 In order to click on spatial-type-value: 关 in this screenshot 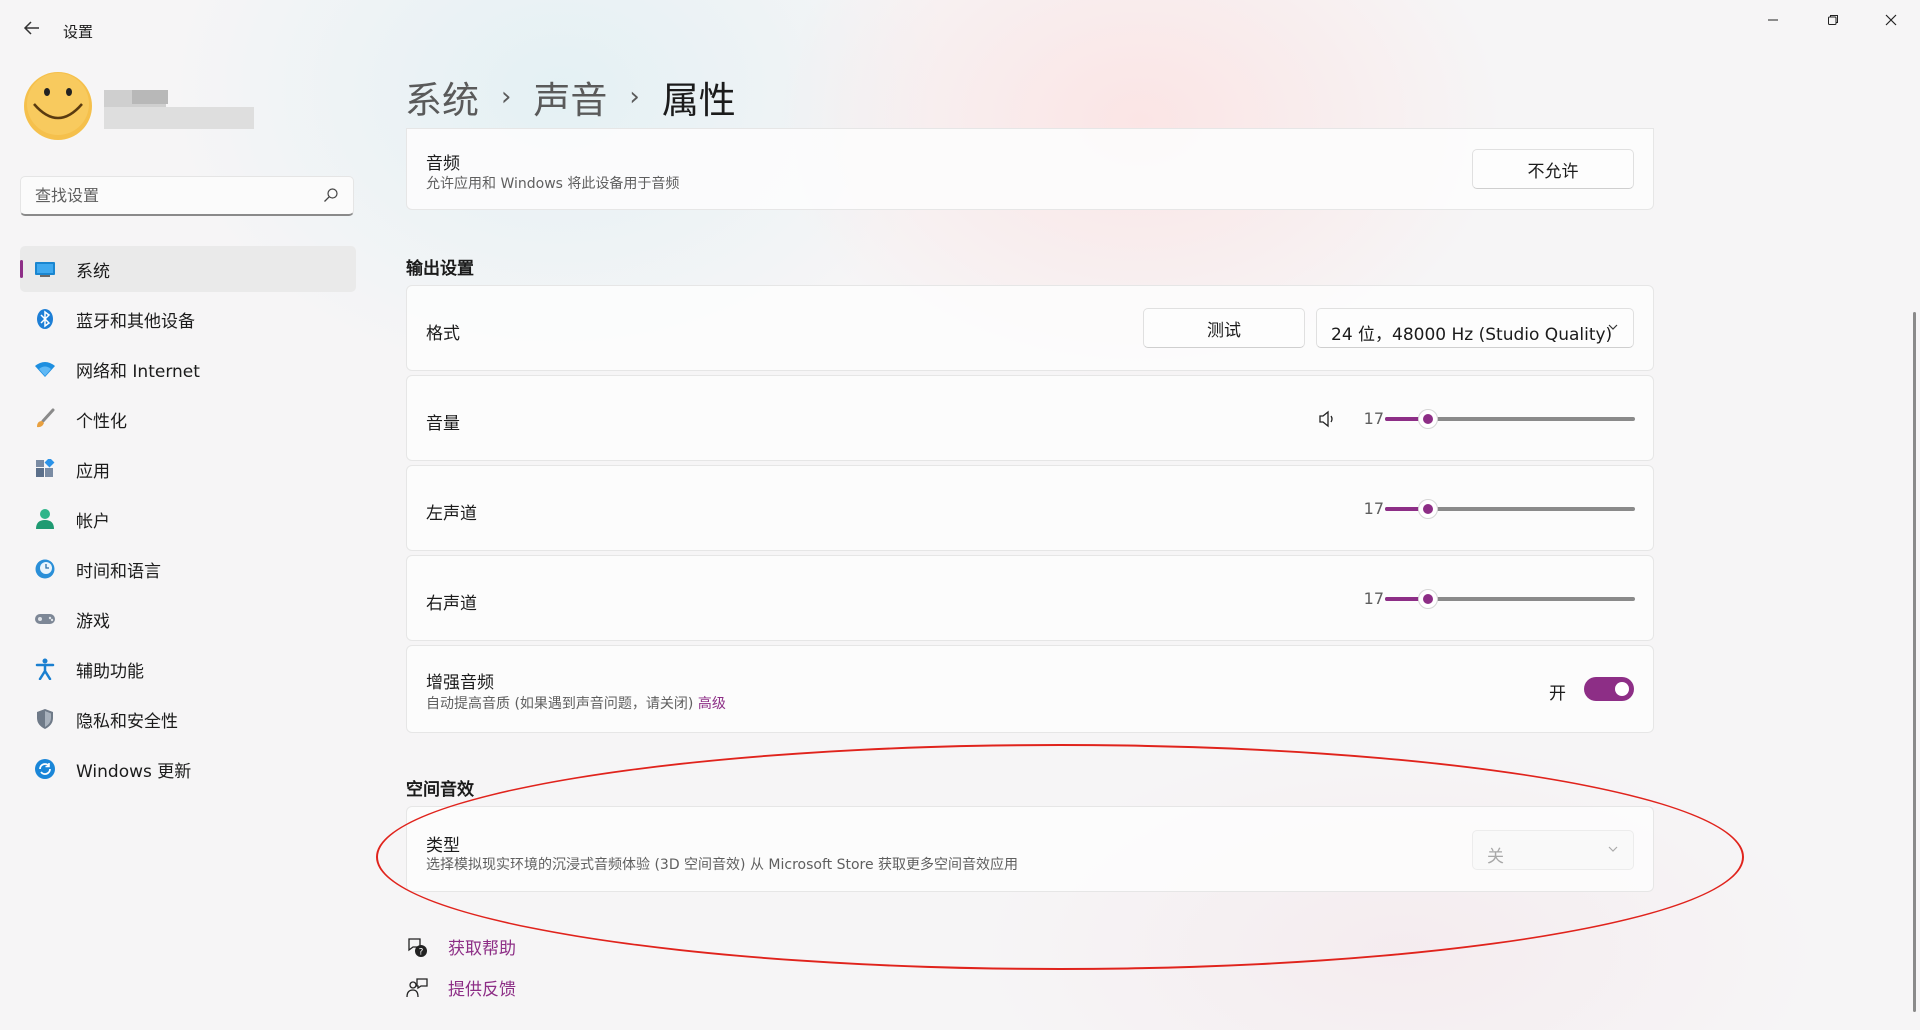, I will do `click(1495, 857)`.